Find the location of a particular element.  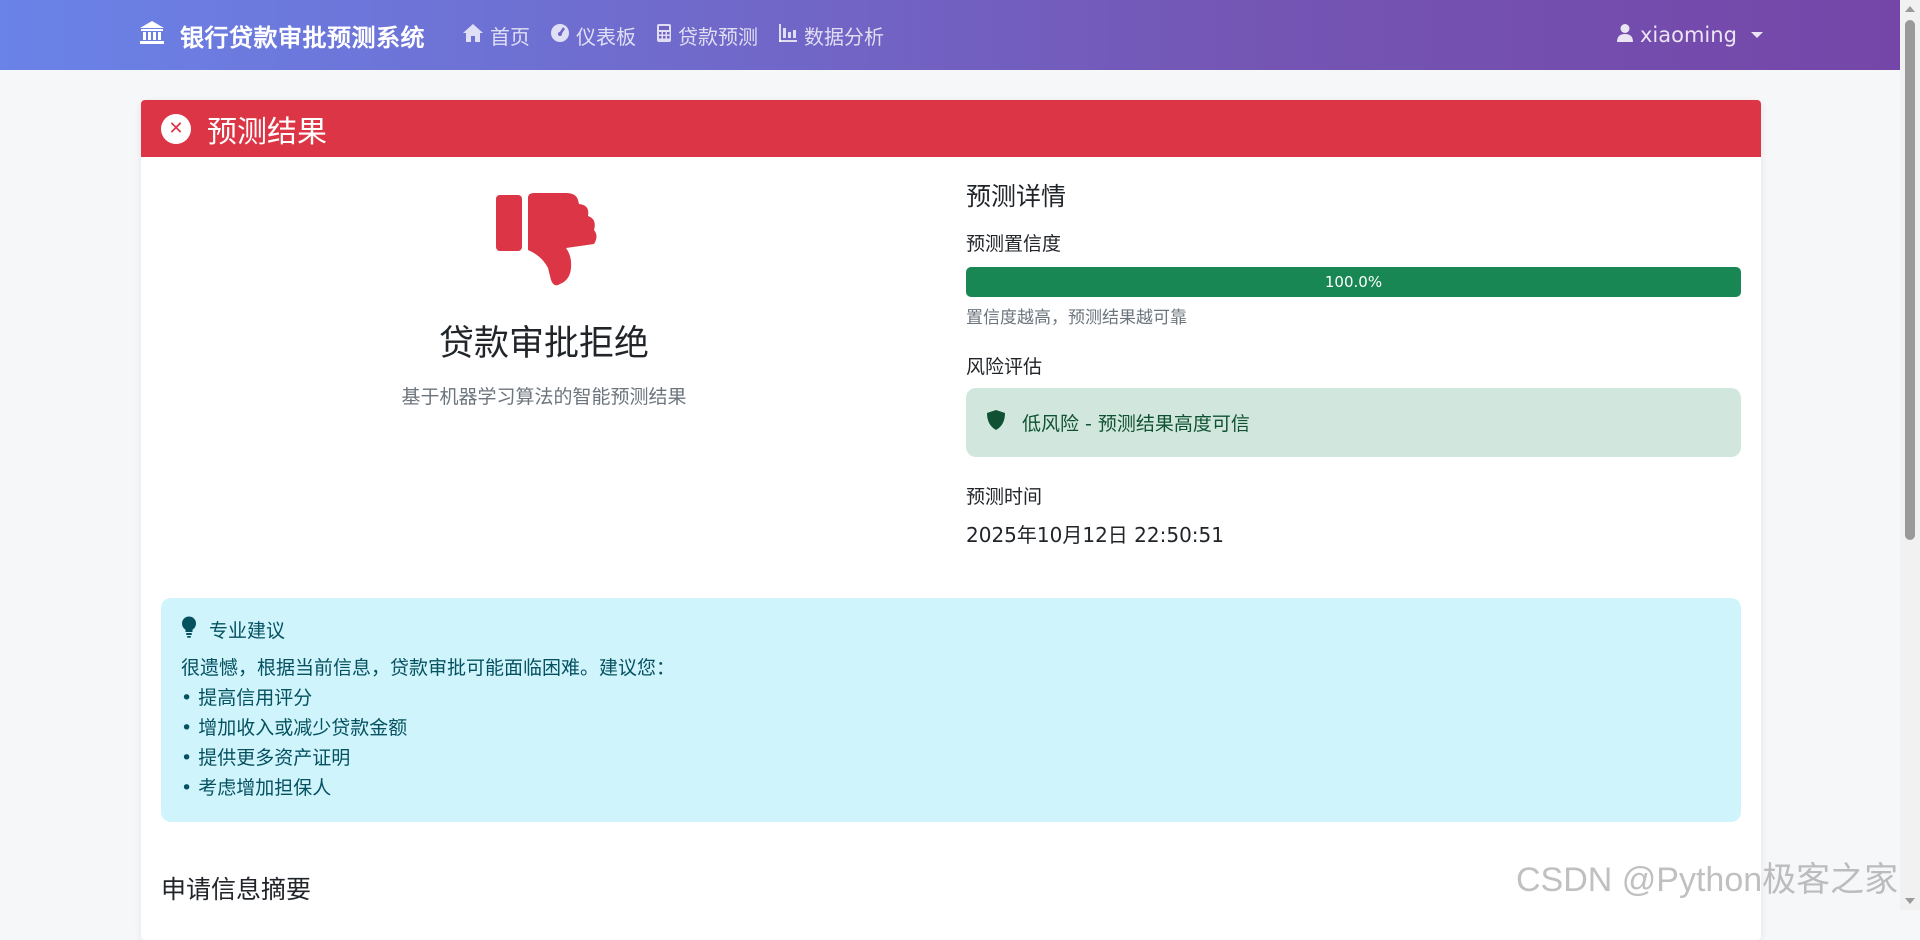

confidence-progress-fill: 100.0% is located at coordinates (1353, 282).